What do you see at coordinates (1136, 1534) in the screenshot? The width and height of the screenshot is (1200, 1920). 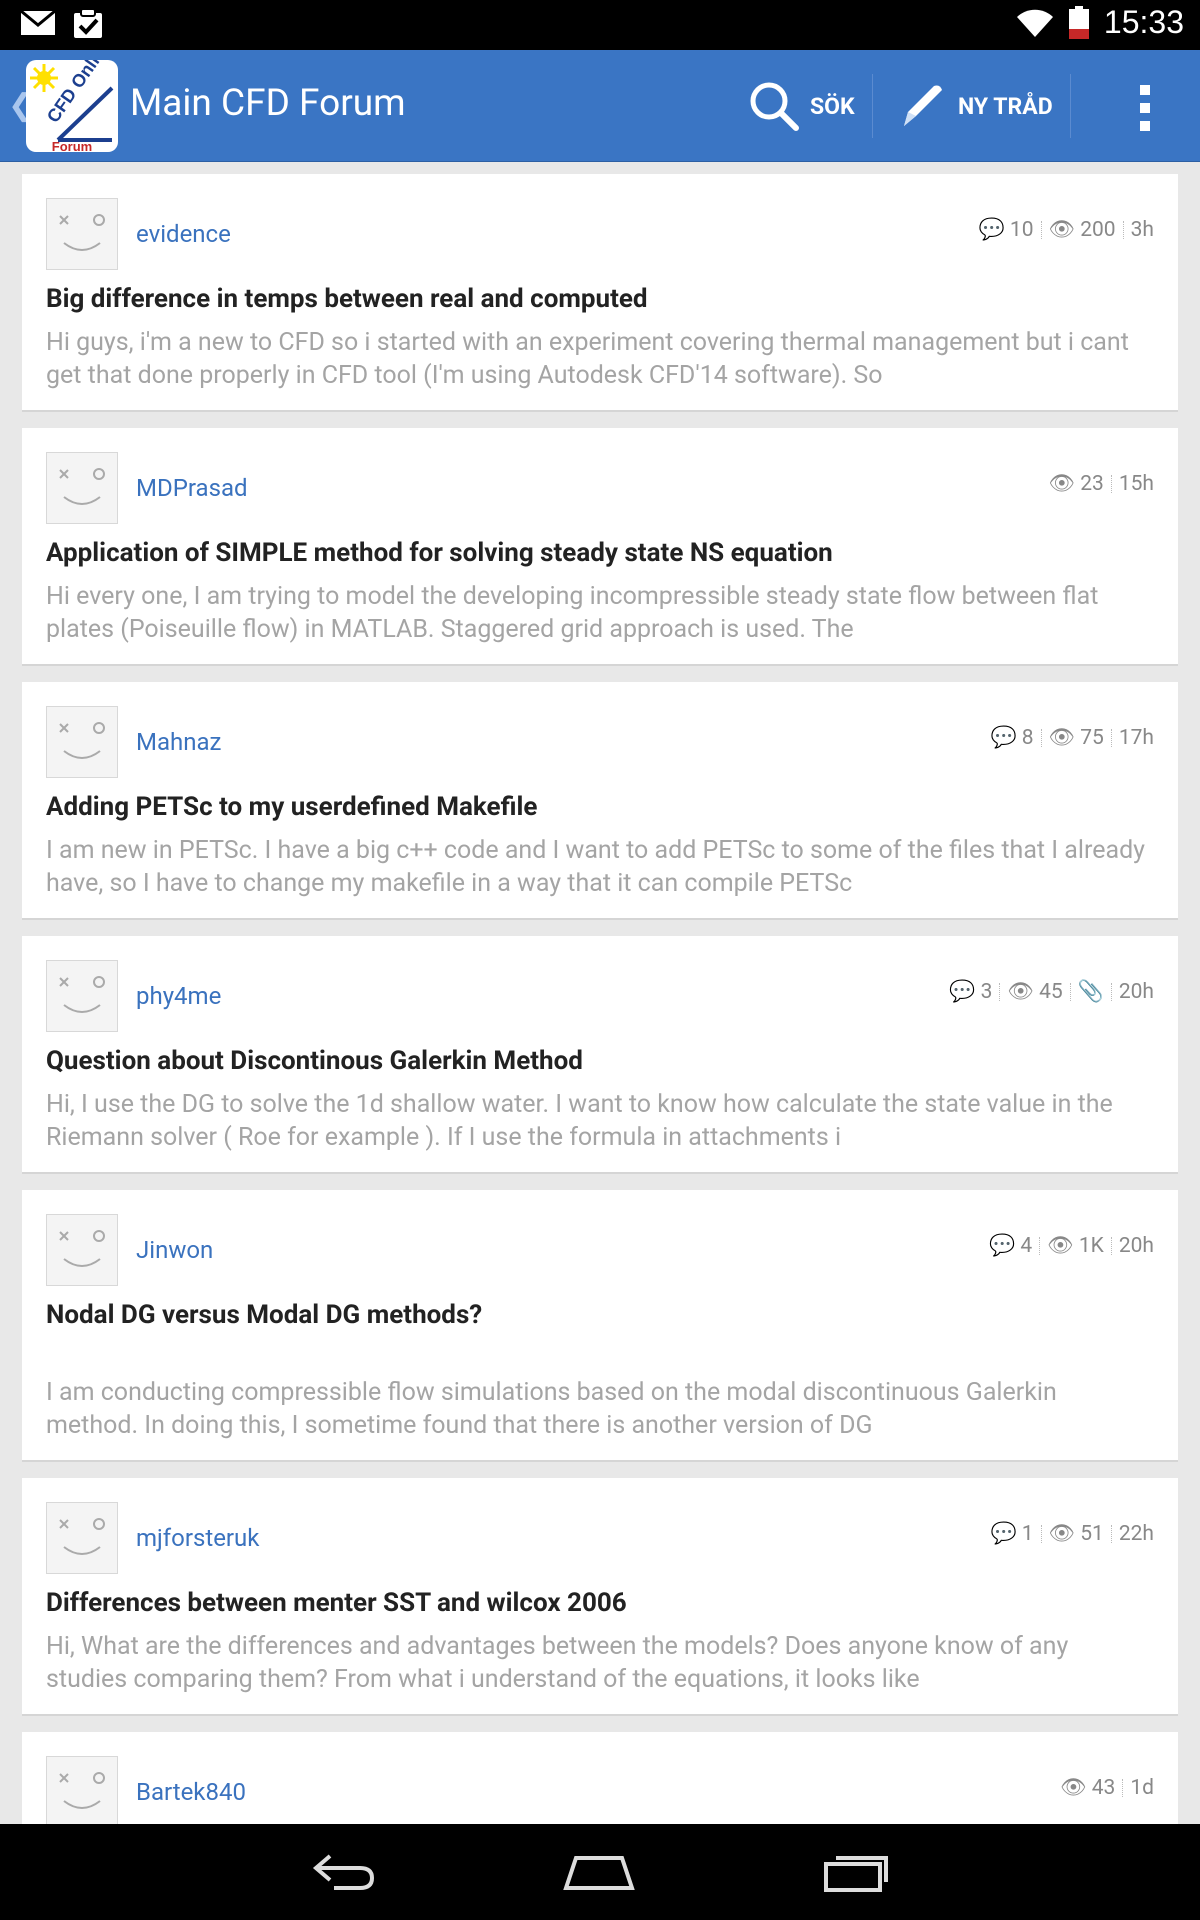 I see `thread-age: 22h` at bounding box center [1136, 1534].